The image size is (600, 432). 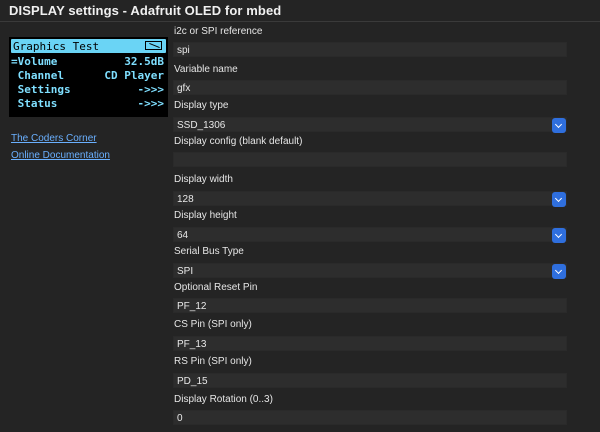 I want to click on cs-pin-input: PF_13, so click(x=370, y=343).